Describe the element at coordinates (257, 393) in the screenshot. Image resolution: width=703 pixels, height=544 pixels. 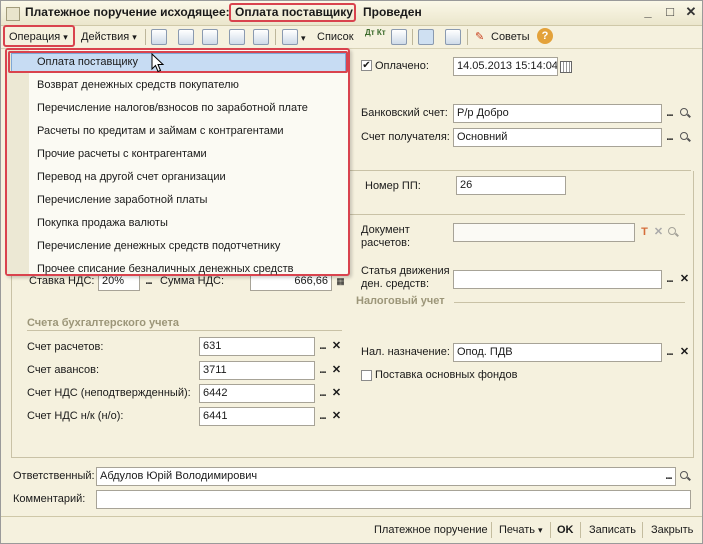
I see `vat-unconfirmed-field: 6442` at that location.